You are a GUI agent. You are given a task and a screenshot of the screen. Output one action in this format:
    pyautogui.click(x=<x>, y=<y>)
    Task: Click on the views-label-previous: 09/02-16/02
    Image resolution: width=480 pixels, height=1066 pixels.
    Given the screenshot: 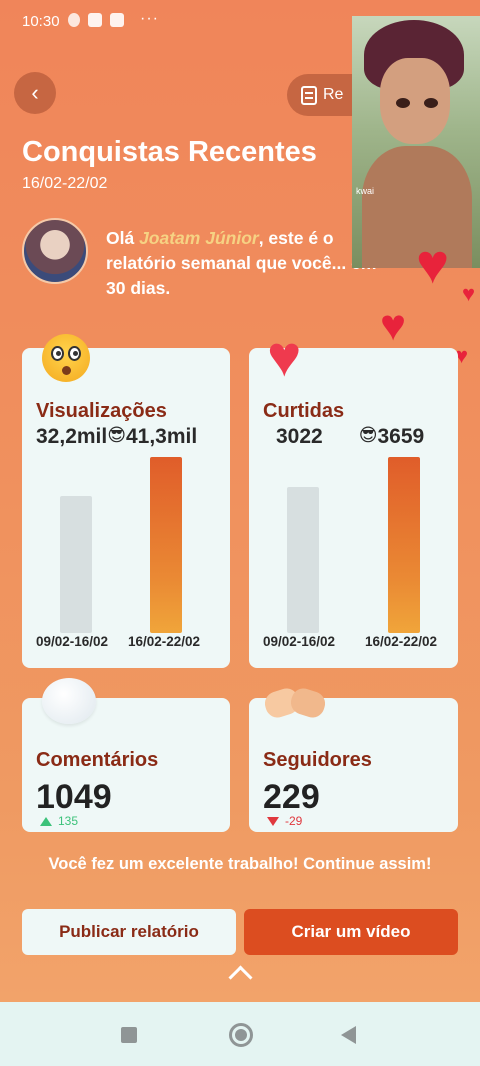 What is the action you would take?
    pyautogui.click(x=72, y=641)
    